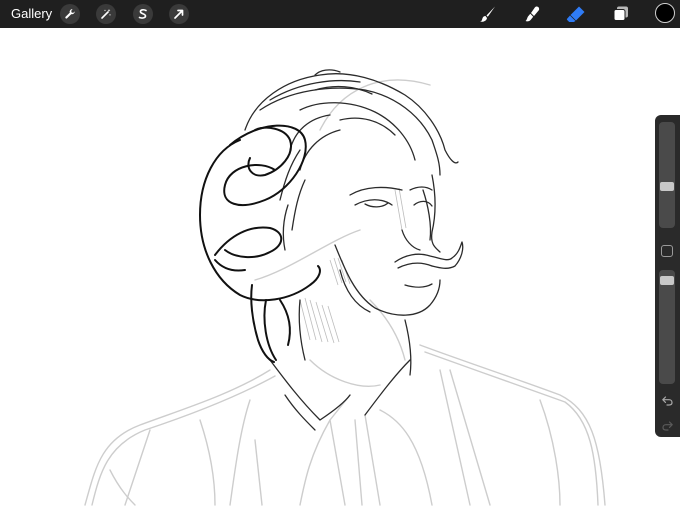 Image resolution: width=680 pixels, height=515 pixels. I want to click on selection-button, so click(143, 14).